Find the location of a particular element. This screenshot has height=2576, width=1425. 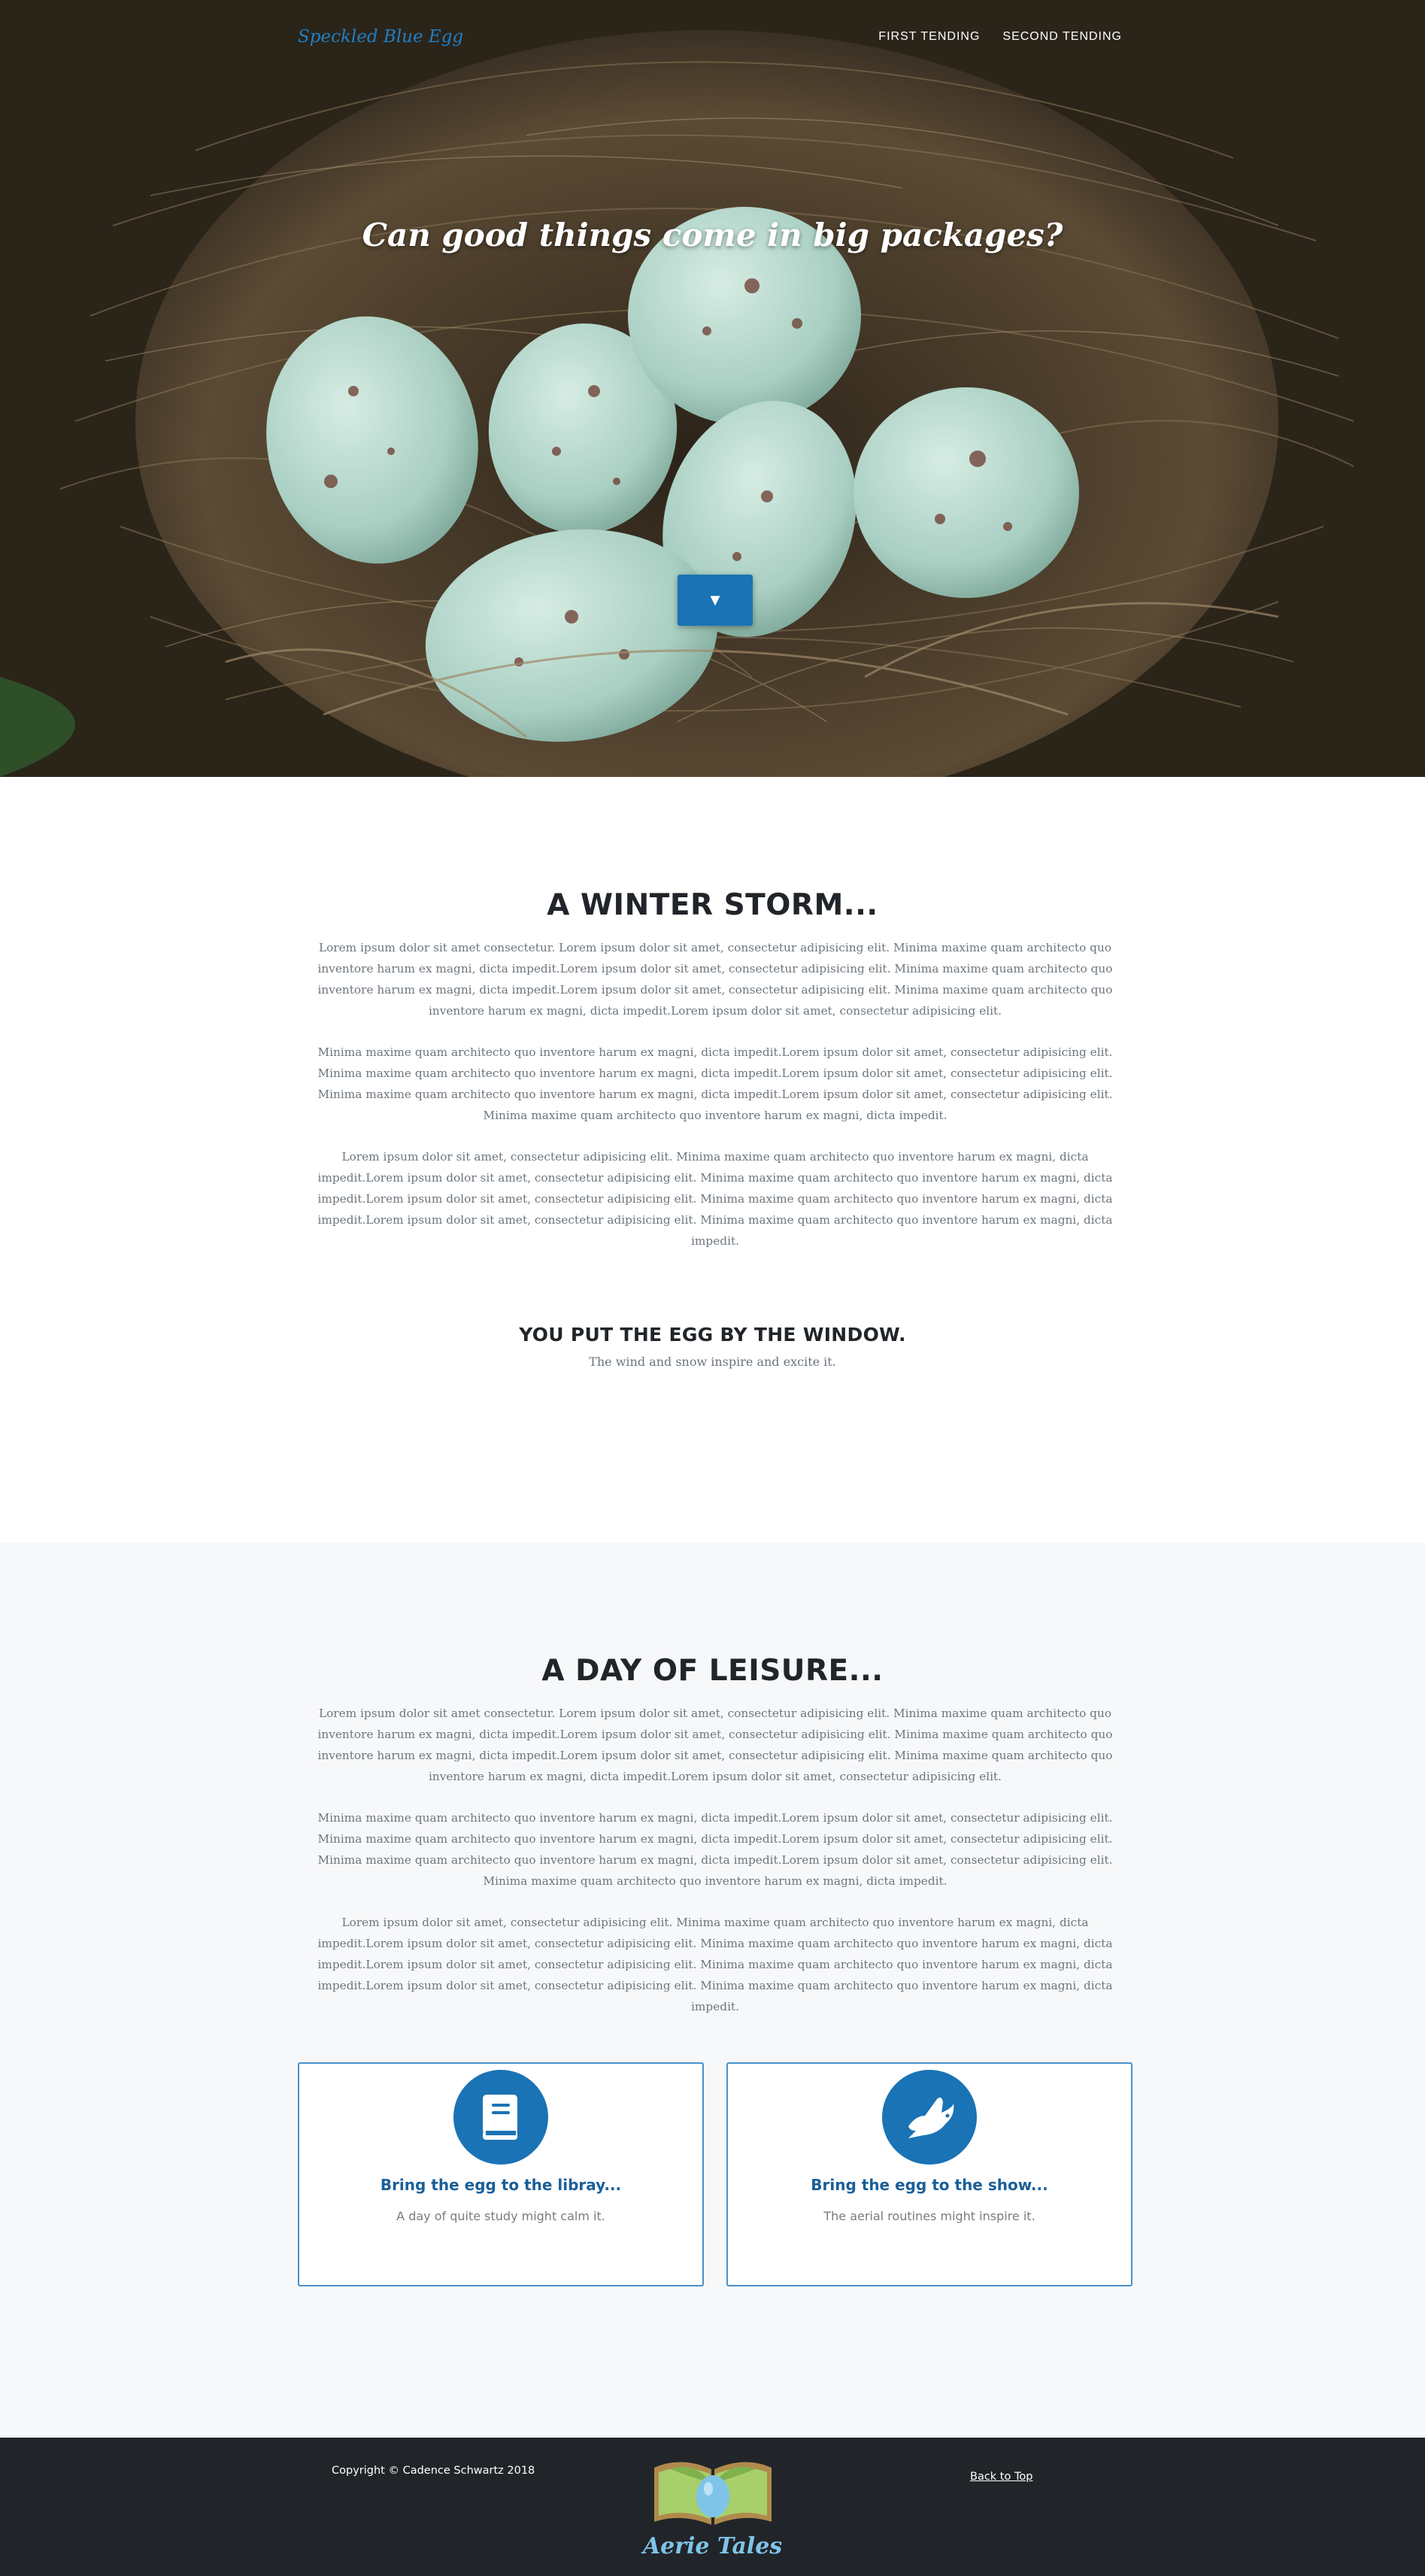

brand-logo-link: Speckled Blue Egg is located at coordinates (380, 37).